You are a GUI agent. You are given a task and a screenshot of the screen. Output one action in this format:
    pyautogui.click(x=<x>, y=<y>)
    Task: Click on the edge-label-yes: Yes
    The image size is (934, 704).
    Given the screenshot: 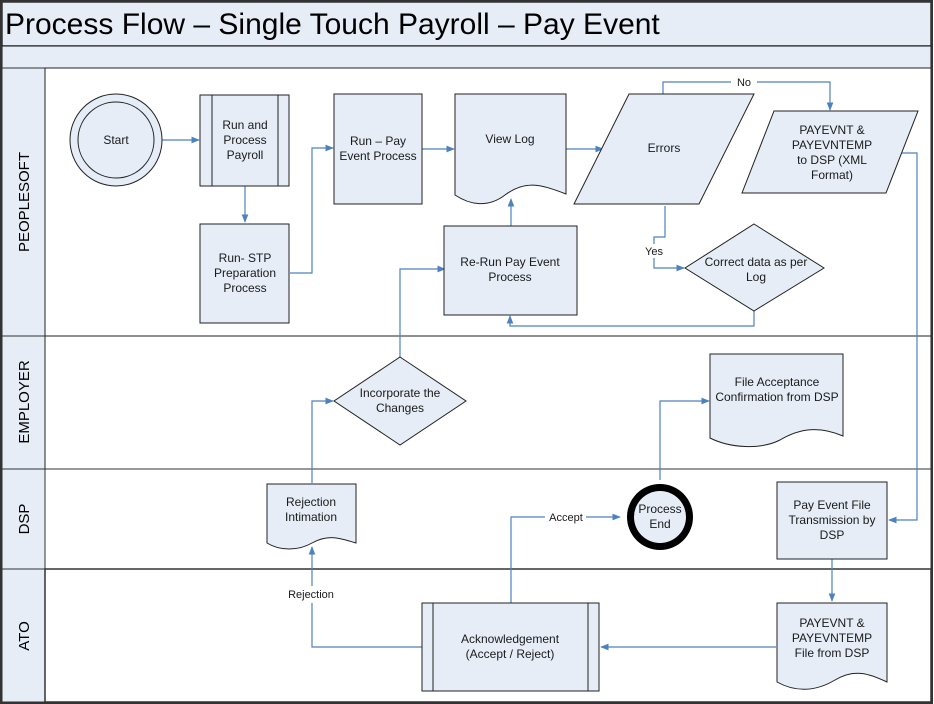 What is the action you would take?
    pyautogui.click(x=654, y=252)
    